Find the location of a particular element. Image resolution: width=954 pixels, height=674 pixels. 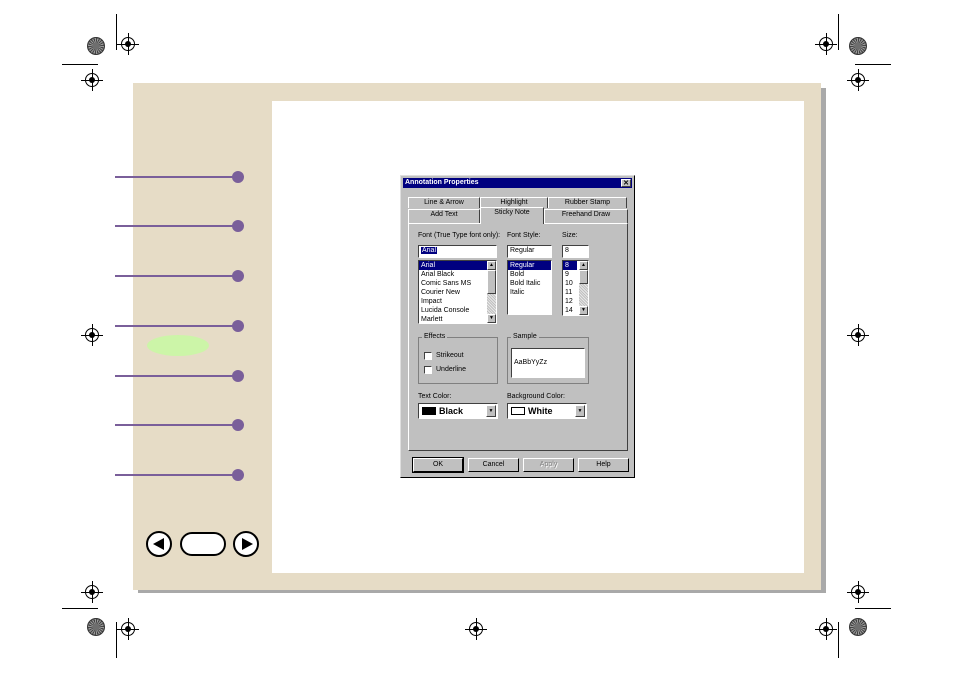

font-style-list: Regular Bold Bold Italic Italic is located at coordinates (529, 287).